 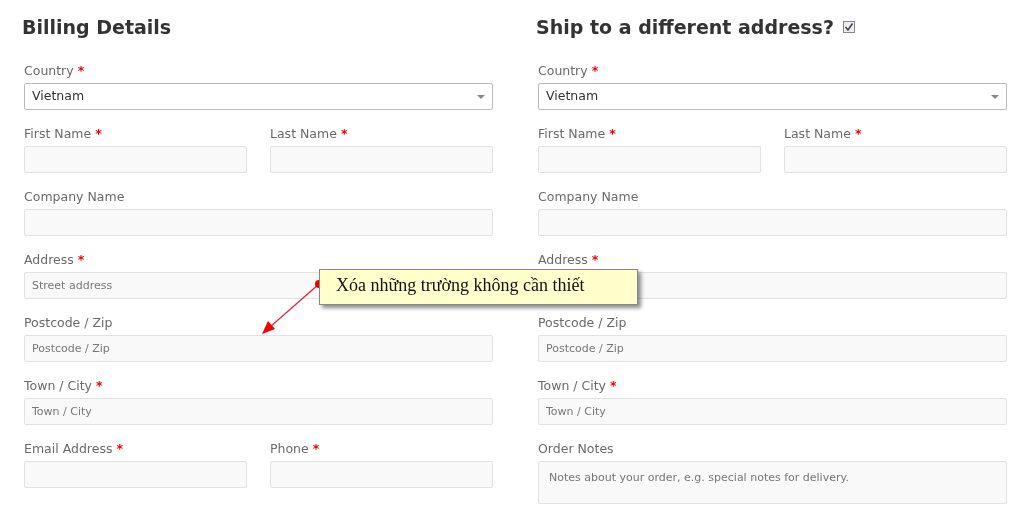 What do you see at coordinates (478, 287) in the screenshot?
I see `callout-tooltip: Xóa những trường không cần thiết` at bounding box center [478, 287].